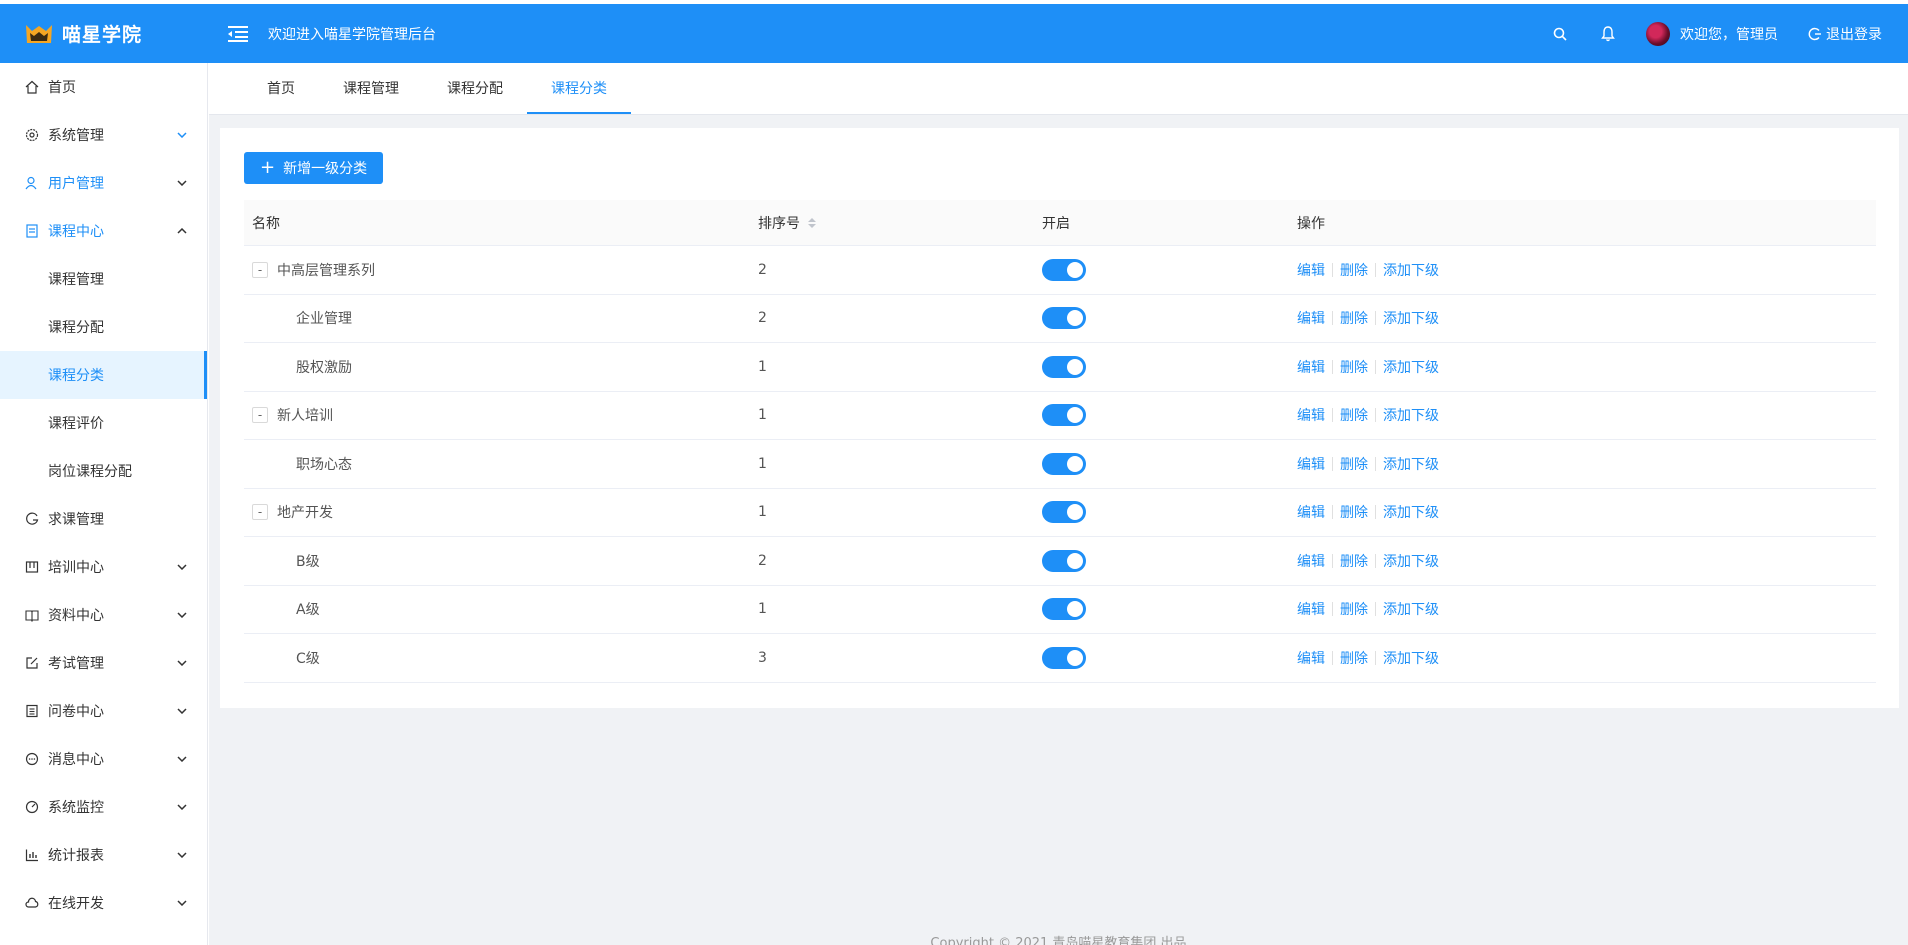 The width and height of the screenshot is (1908, 945). I want to click on sidebar-item-reports: 统计报表, so click(103, 855).